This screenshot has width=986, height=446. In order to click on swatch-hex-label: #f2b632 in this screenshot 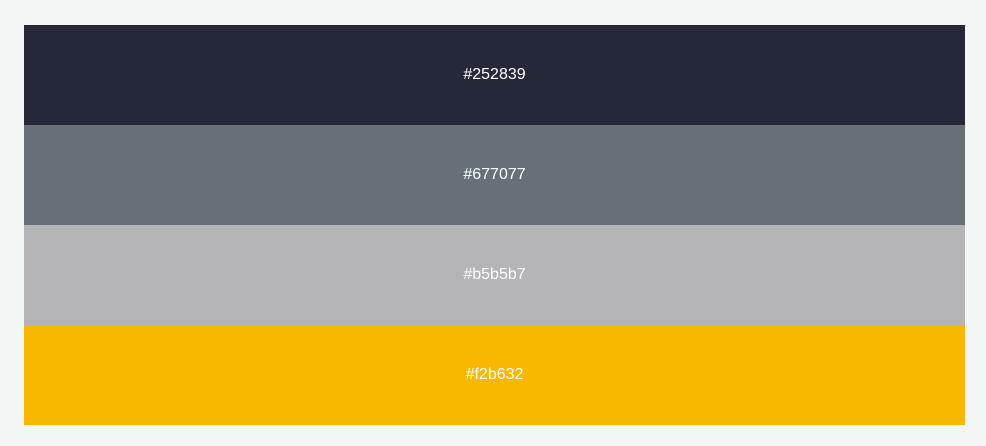, I will do `click(494, 374)`.